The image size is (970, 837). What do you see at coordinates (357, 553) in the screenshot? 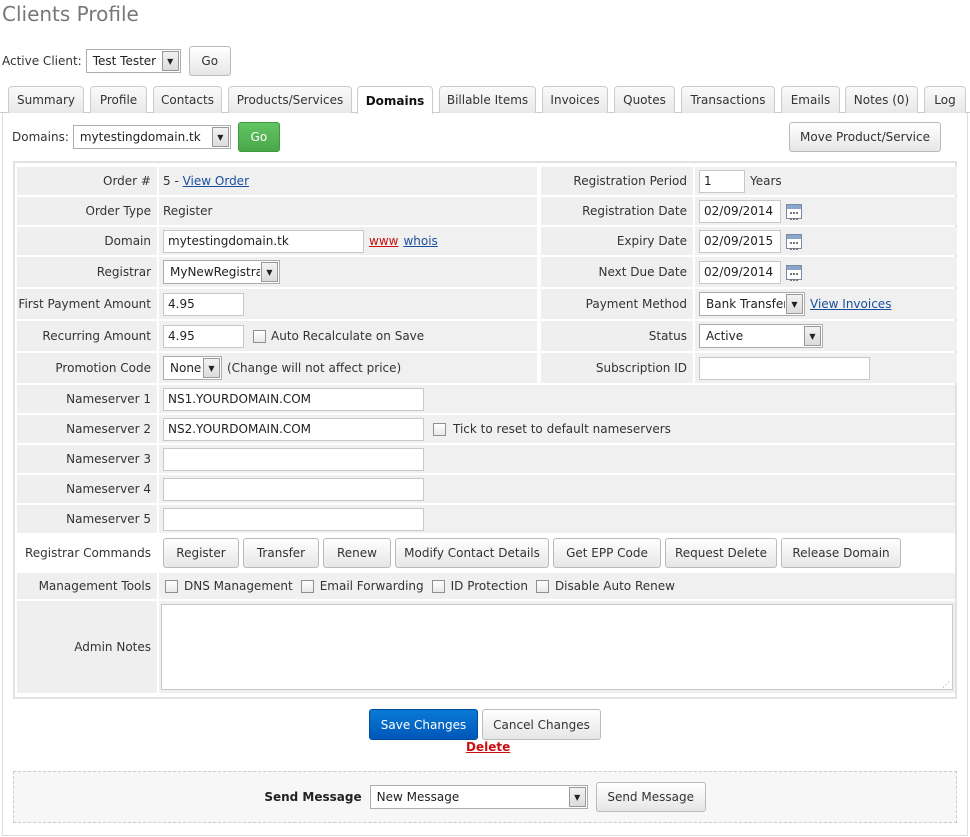
I see `renew-button: Renew` at bounding box center [357, 553].